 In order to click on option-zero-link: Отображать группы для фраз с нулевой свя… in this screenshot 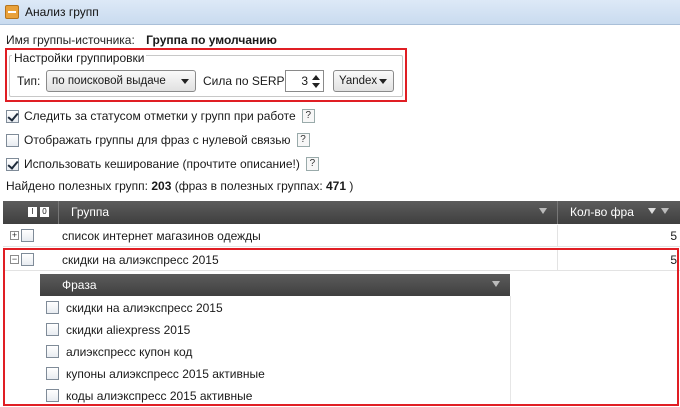, I will do `click(158, 140)`.